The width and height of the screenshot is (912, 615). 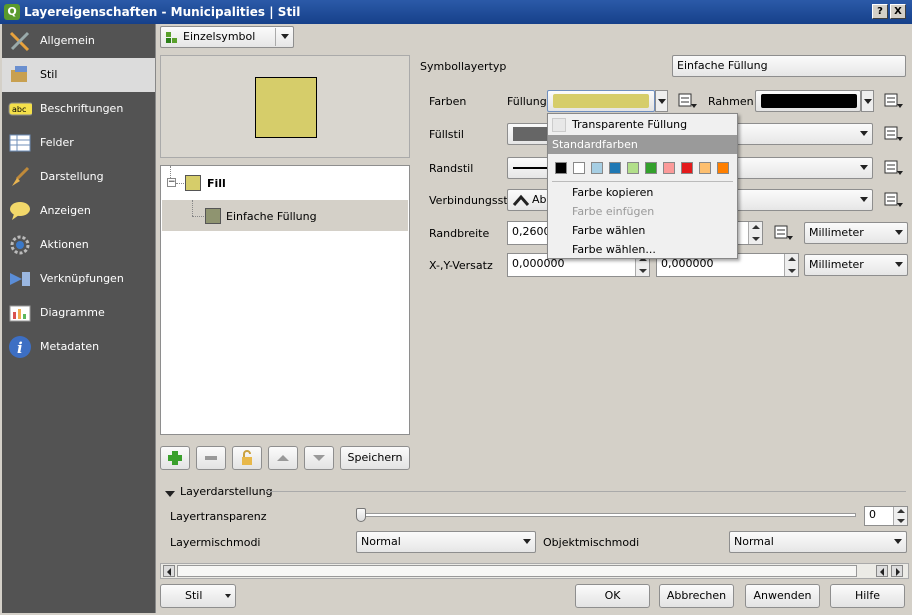 I want to click on fill-color-dropdown, so click(x=661, y=101).